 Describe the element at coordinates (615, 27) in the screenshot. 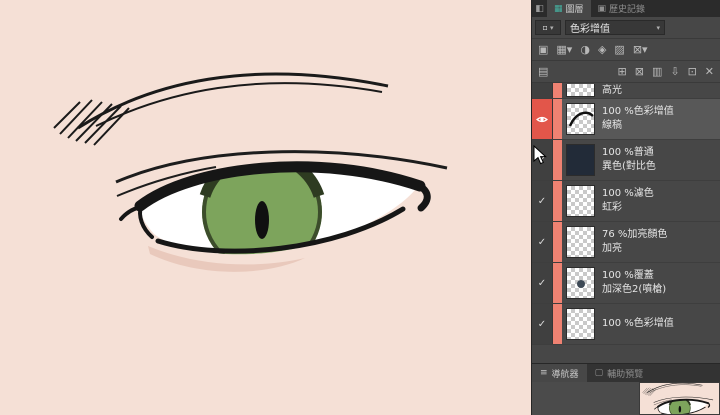

I see `blend-mode-dropdown: 色彩增值 ▾` at that location.